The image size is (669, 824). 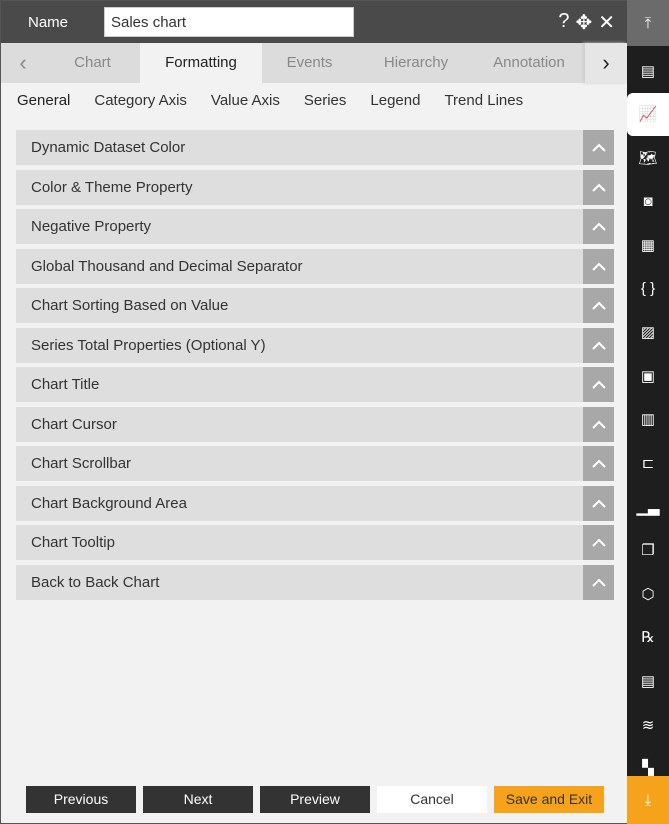 What do you see at coordinates (315, 266) in the screenshot?
I see `accordion-section: Global Thousand and Decimal Separator` at bounding box center [315, 266].